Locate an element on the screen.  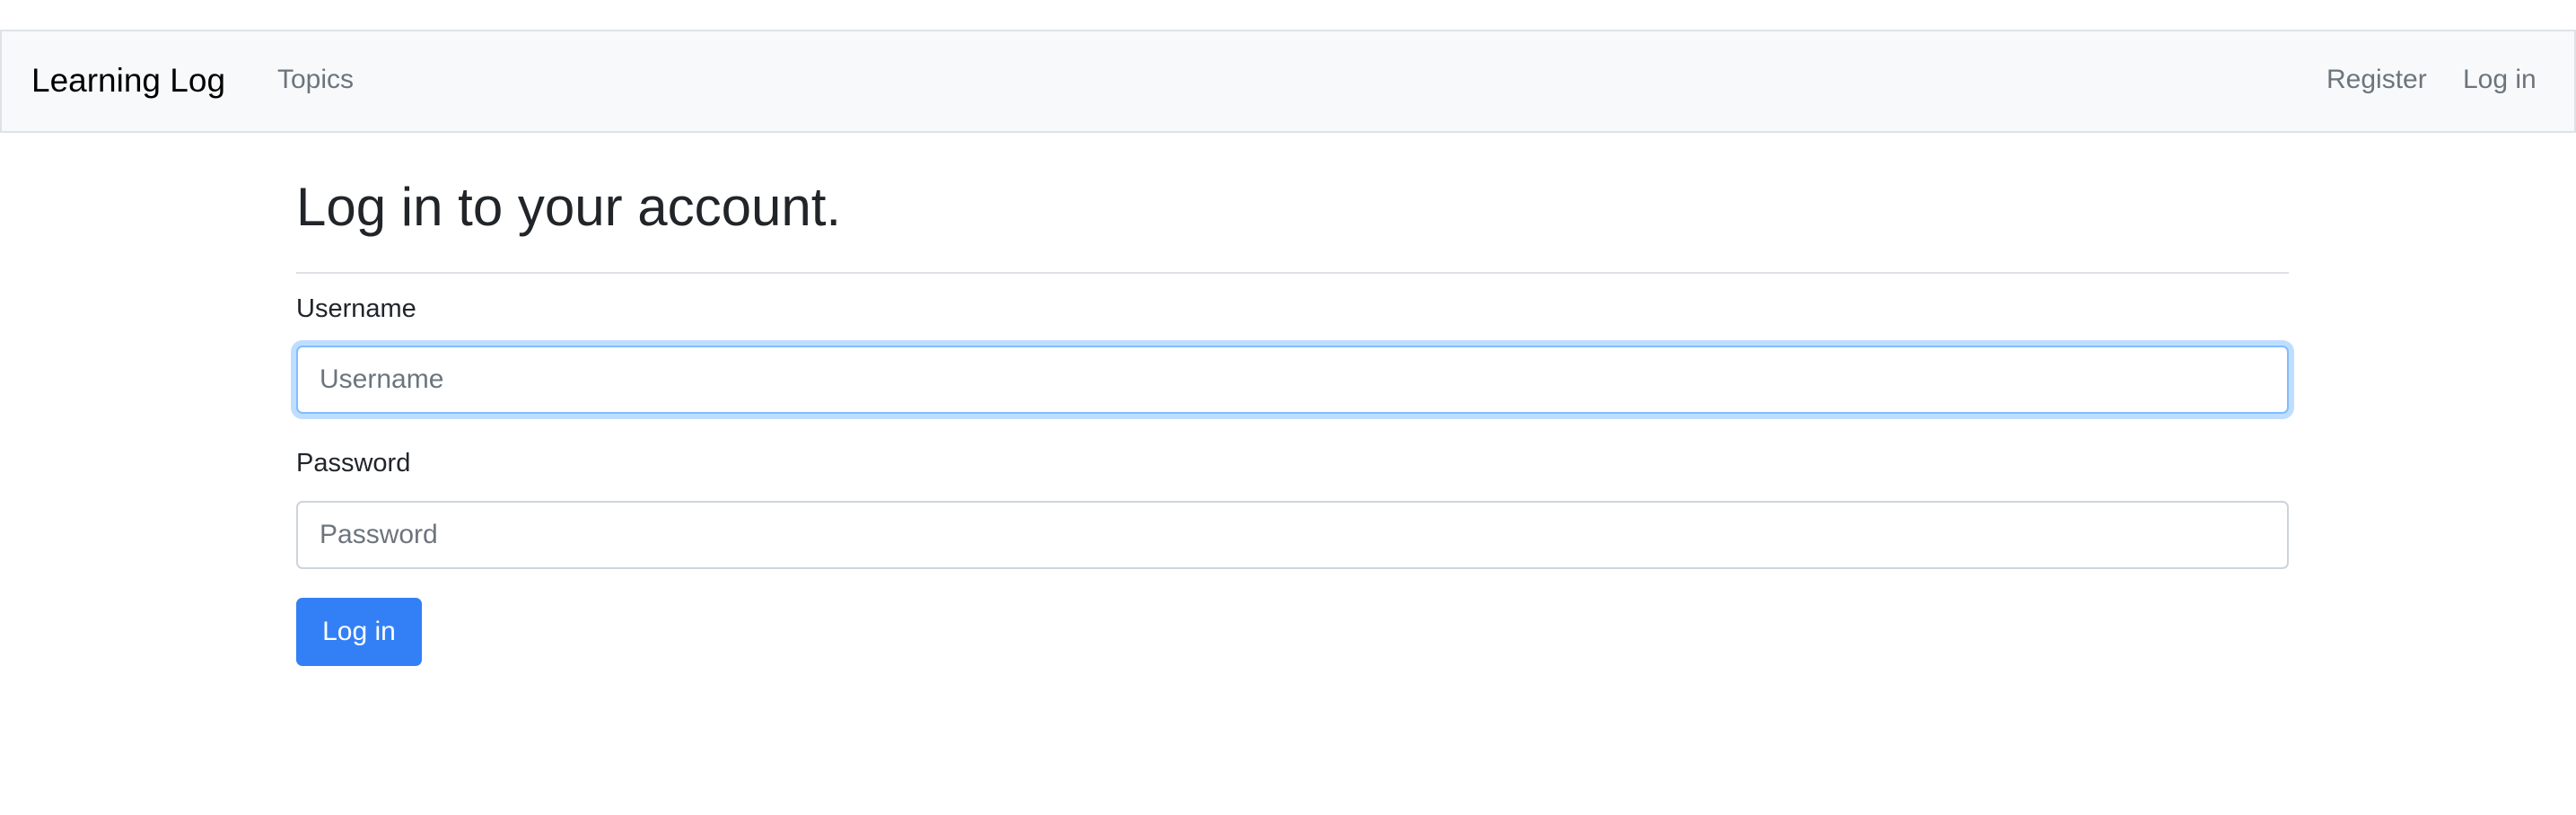
username-label: Username is located at coordinates (356, 309).